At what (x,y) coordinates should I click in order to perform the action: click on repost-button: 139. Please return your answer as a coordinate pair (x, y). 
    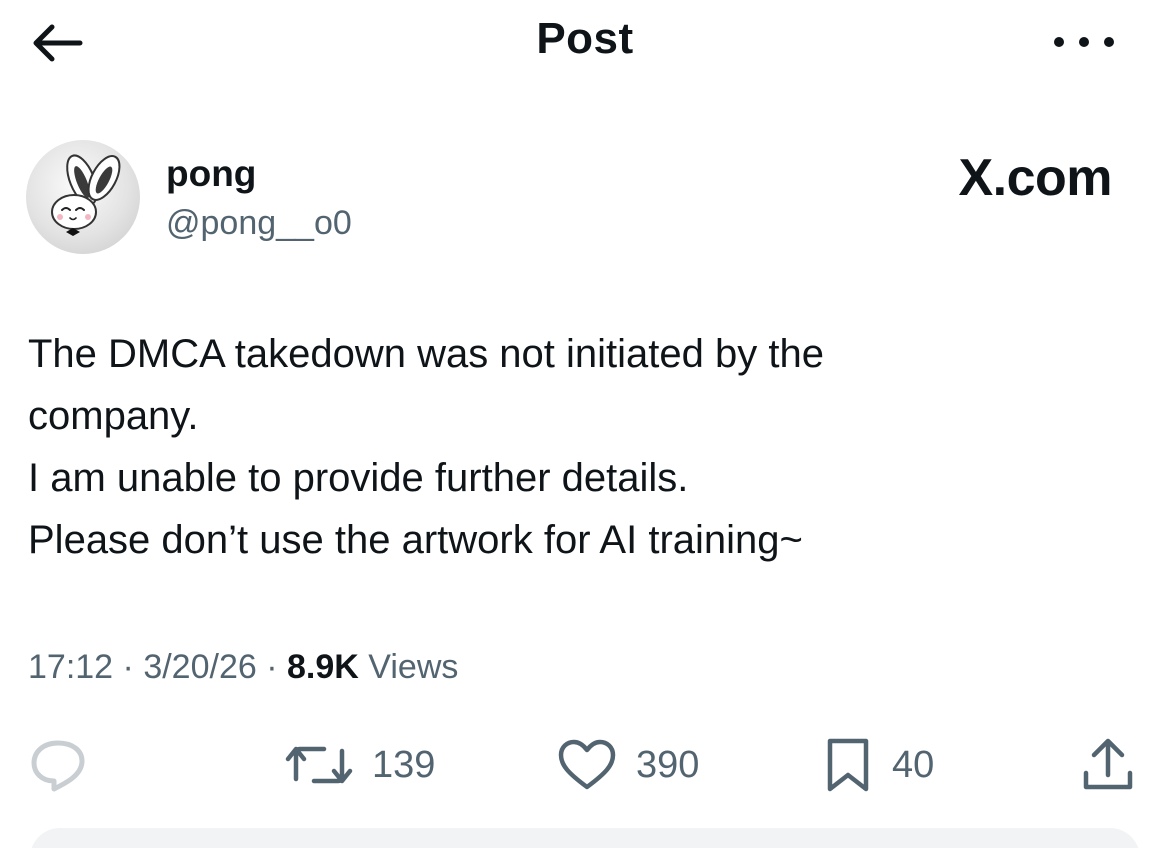
    Looking at the image, I should click on (359, 765).